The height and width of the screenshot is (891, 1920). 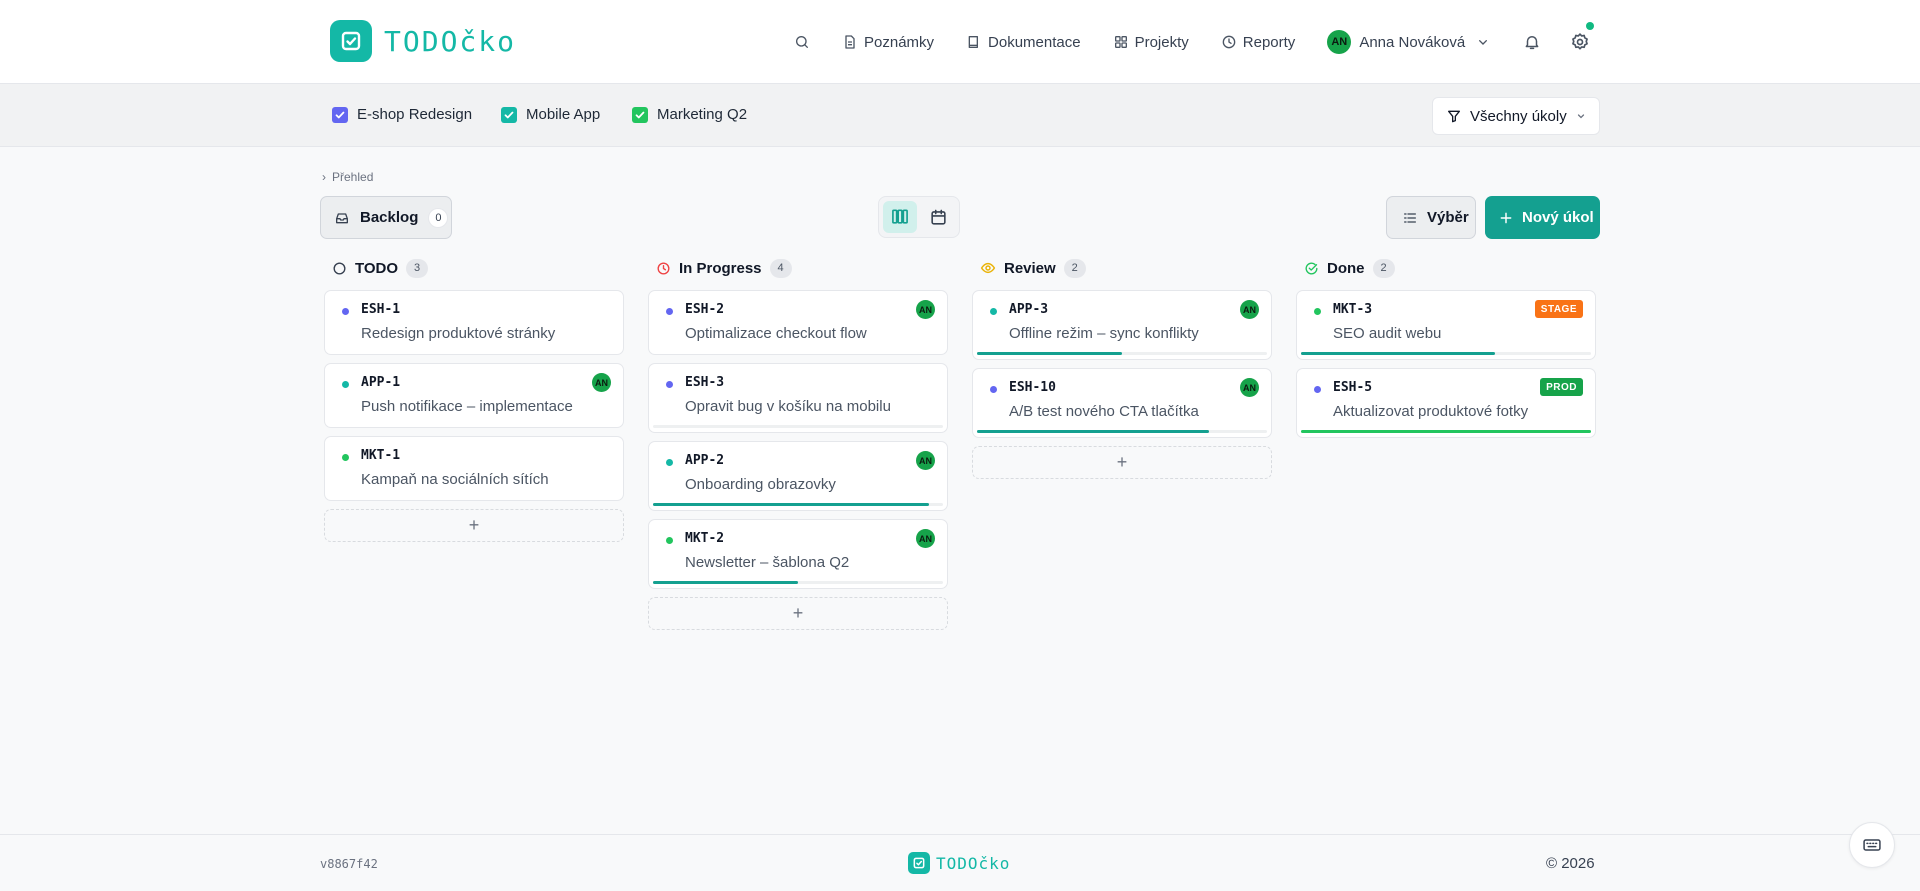 What do you see at coordinates (550, 114) in the screenshot?
I see `project-toggle-mobile: Mobile App` at bounding box center [550, 114].